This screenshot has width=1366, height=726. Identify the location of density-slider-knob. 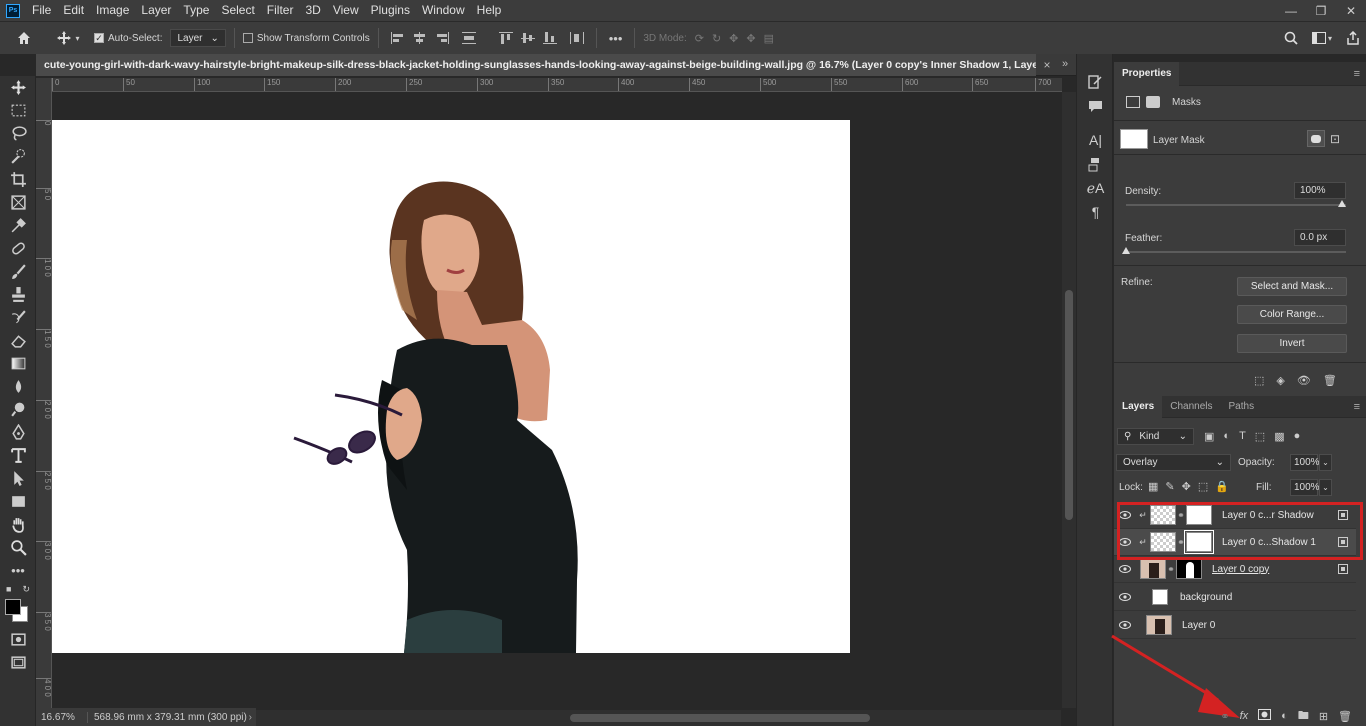
(1342, 203).